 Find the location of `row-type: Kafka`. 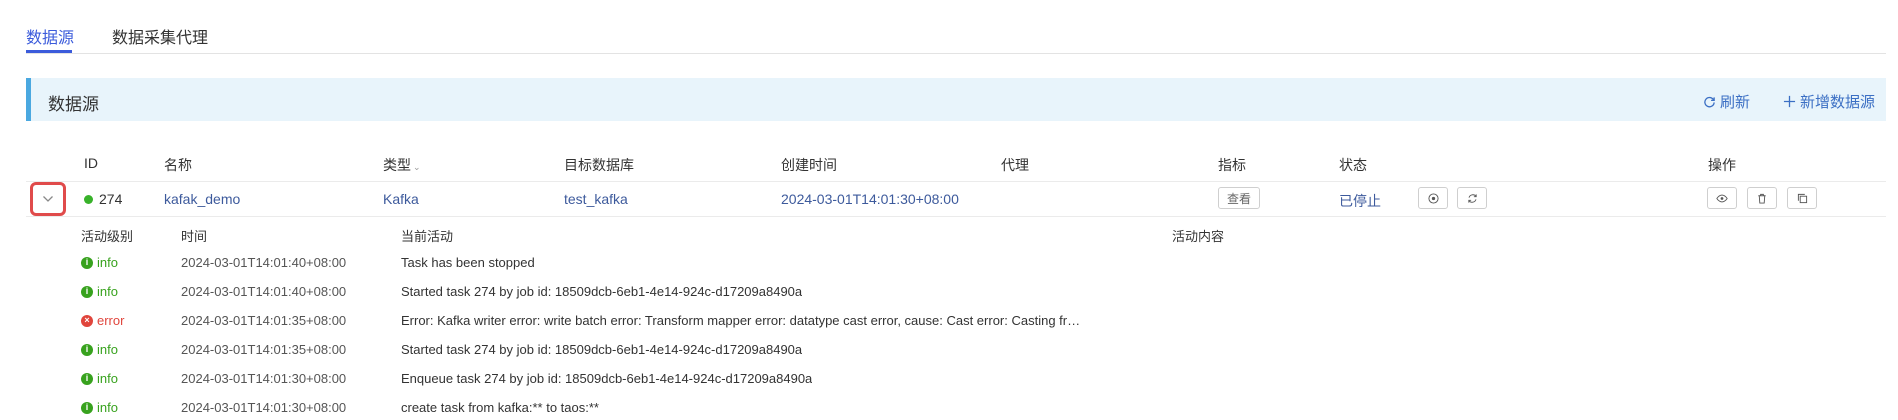

row-type: Kafka is located at coordinates (401, 199).